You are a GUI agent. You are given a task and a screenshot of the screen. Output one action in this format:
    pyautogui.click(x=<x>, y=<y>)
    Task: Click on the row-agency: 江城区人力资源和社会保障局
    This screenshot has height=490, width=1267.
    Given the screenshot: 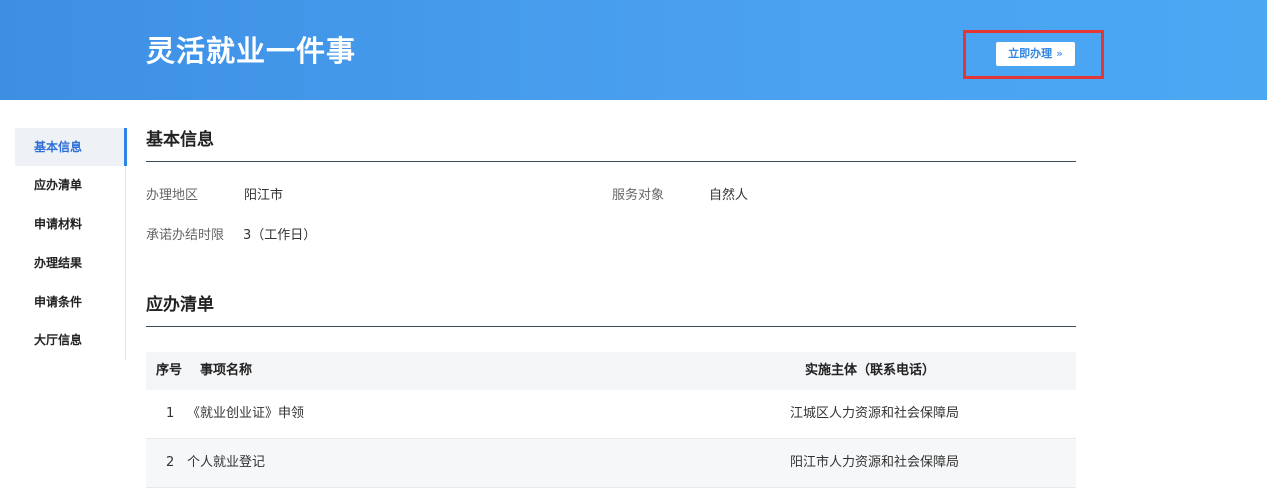 What is the action you would take?
    pyautogui.click(x=875, y=413)
    